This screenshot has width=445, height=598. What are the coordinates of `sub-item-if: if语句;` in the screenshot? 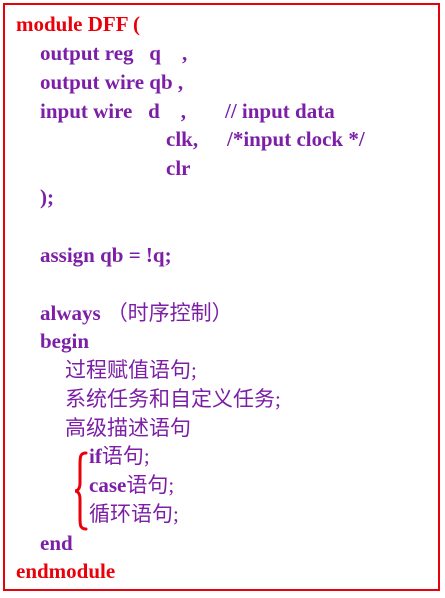 It's located at (119, 456).